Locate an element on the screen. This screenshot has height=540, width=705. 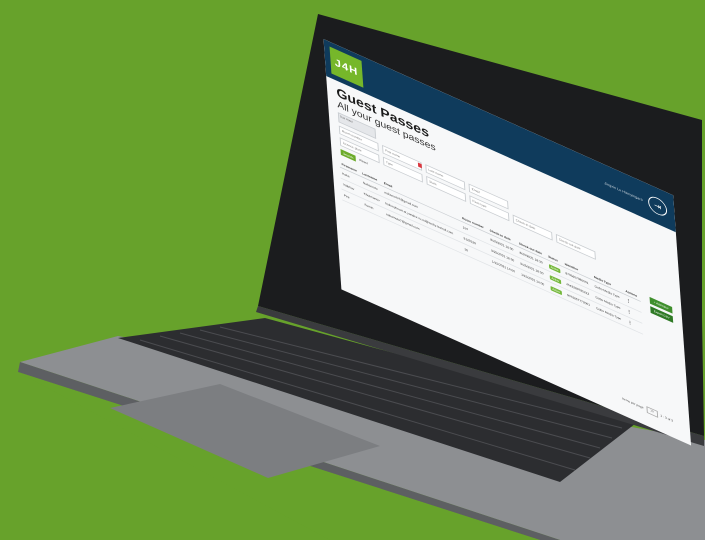
items-per-page-select: 10 is located at coordinates (652, 411).